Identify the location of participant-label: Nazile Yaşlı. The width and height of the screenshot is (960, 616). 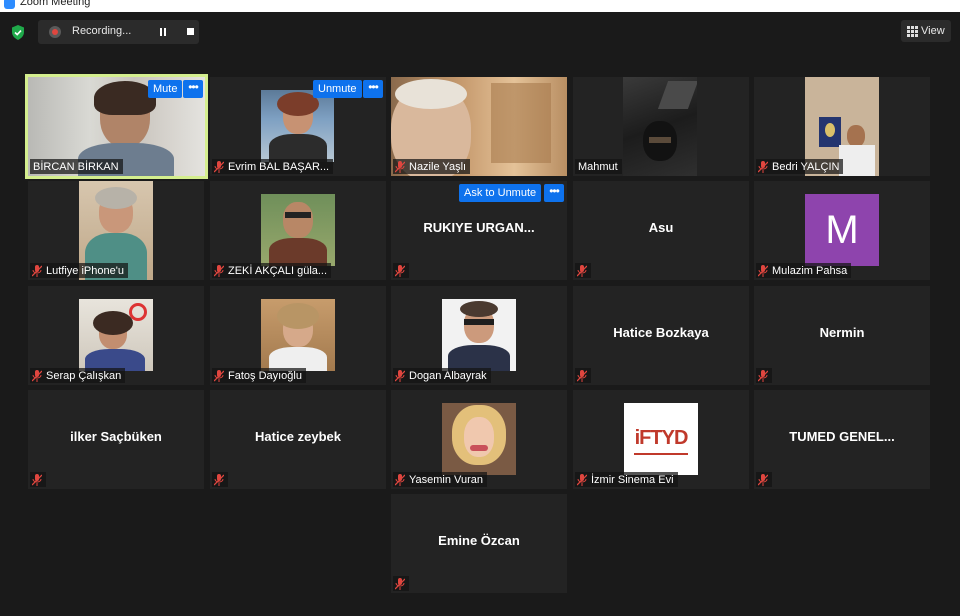
(432, 166).